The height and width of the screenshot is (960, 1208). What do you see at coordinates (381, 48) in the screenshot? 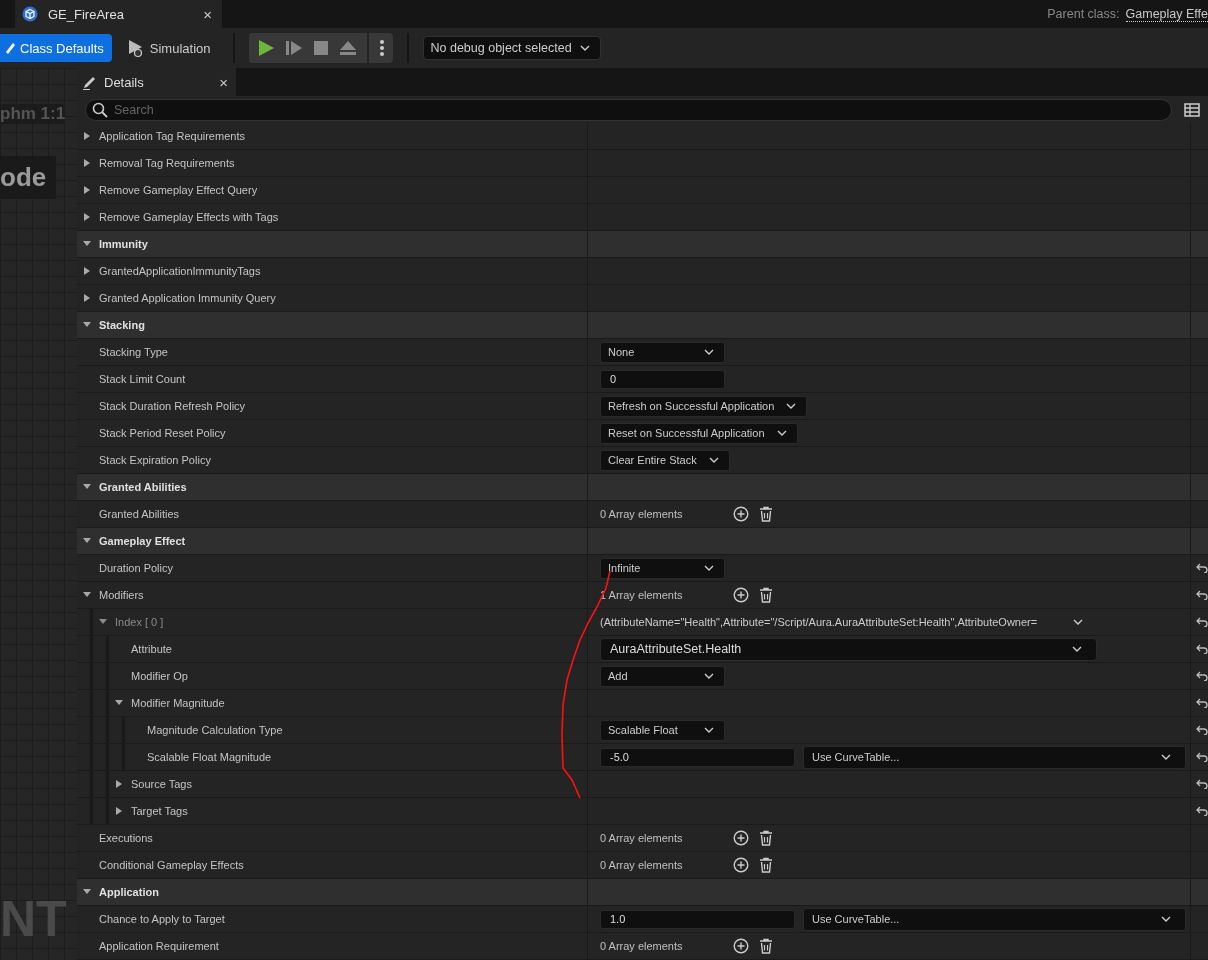
I see `more-icon` at bounding box center [381, 48].